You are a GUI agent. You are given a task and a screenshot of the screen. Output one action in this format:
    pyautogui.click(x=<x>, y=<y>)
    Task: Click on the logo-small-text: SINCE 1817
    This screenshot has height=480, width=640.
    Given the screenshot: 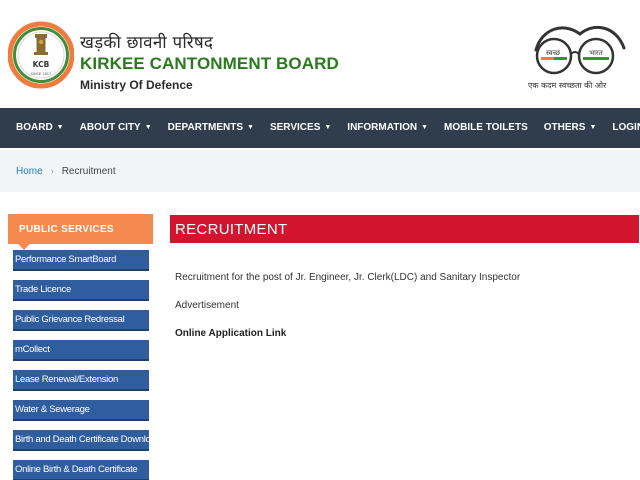 What is the action you would take?
    pyautogui.click(x=41, y=74)
    